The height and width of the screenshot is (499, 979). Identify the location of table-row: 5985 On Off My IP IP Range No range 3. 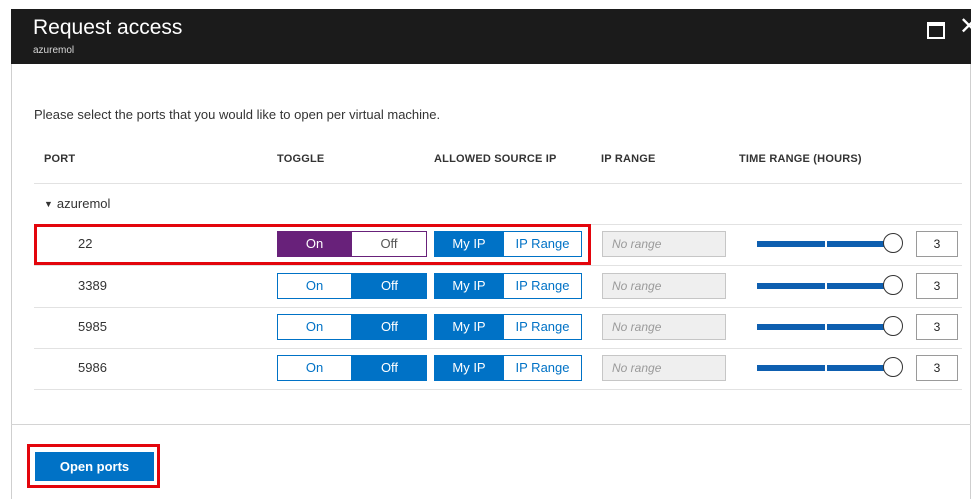
(498, 327).